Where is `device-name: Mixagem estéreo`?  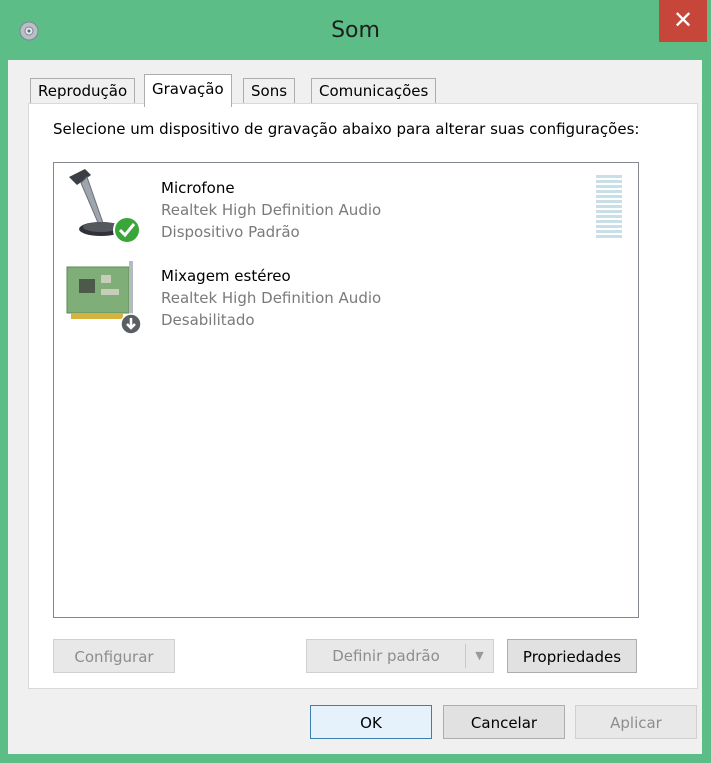 device-name: Mixagem estéreo is located at coordinates (226, 276).